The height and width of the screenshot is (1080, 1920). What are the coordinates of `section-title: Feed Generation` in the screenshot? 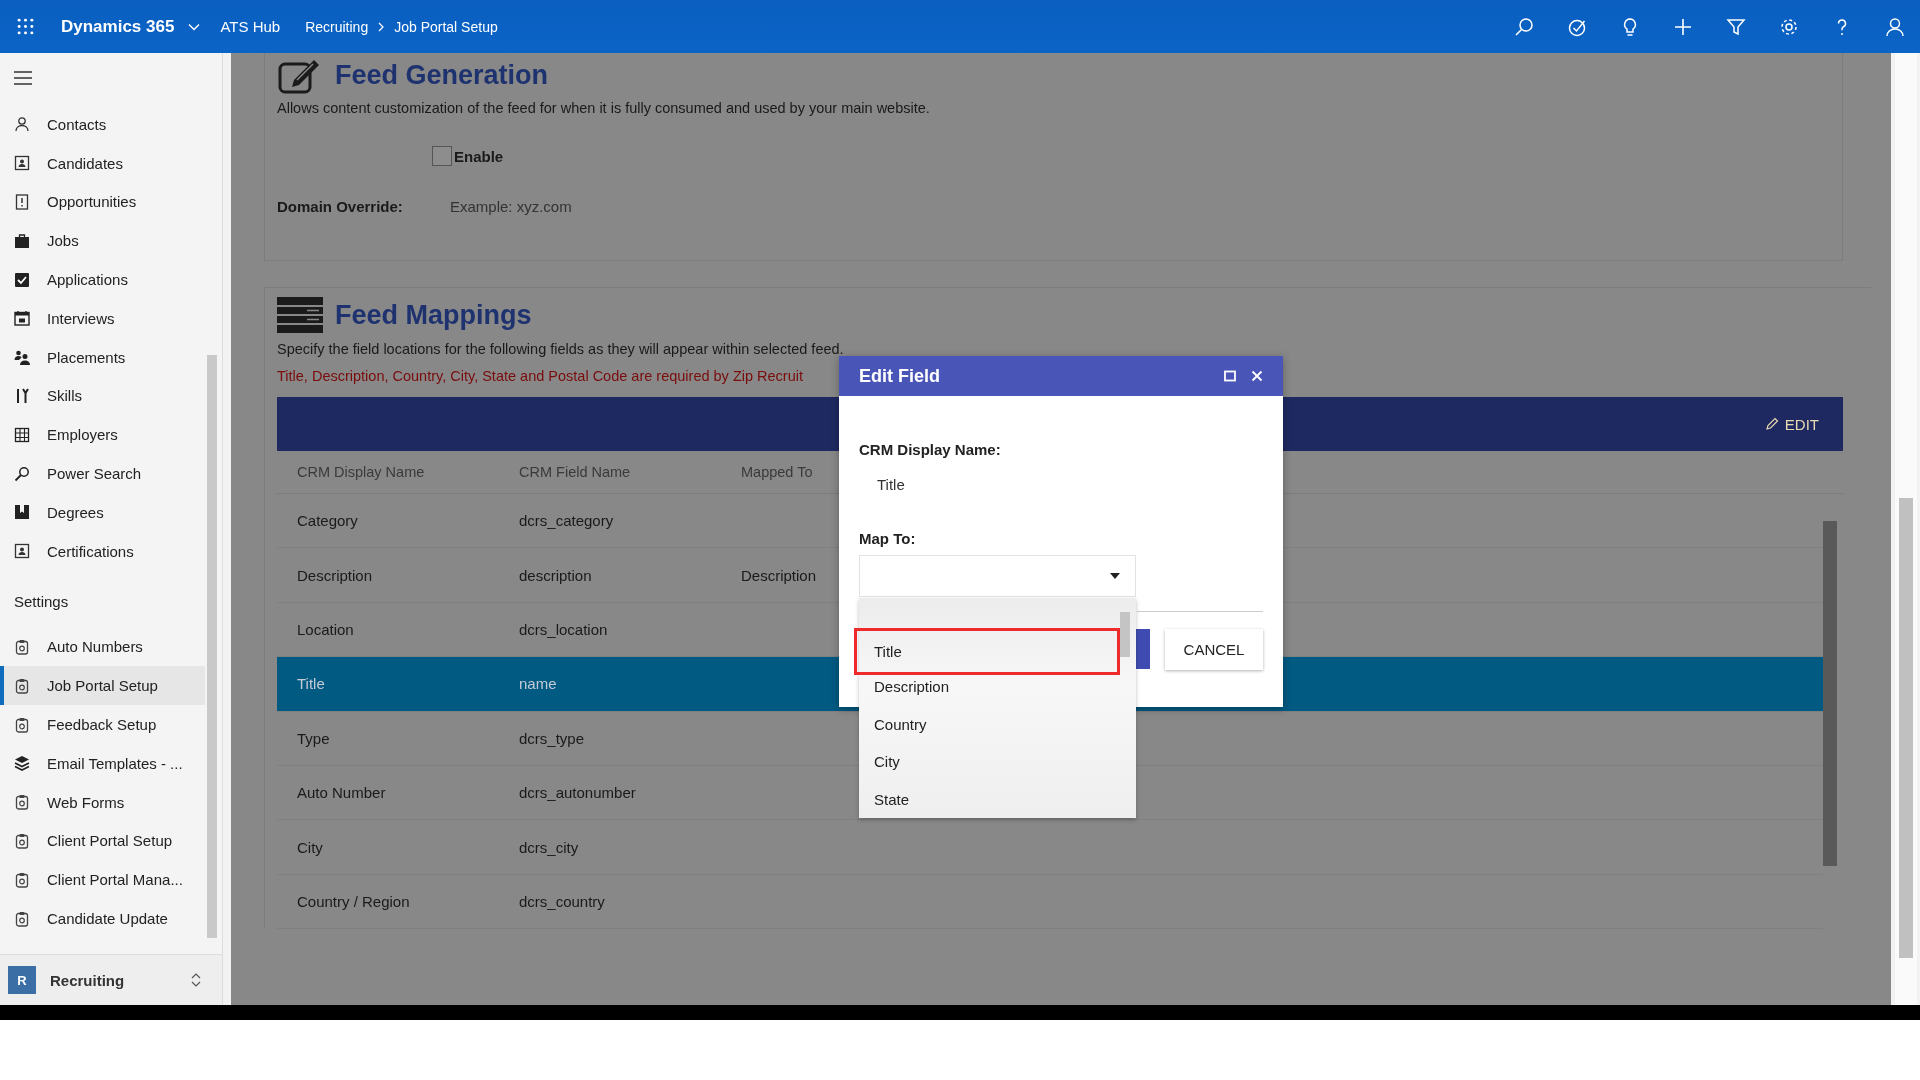 It's located at (442, 75).